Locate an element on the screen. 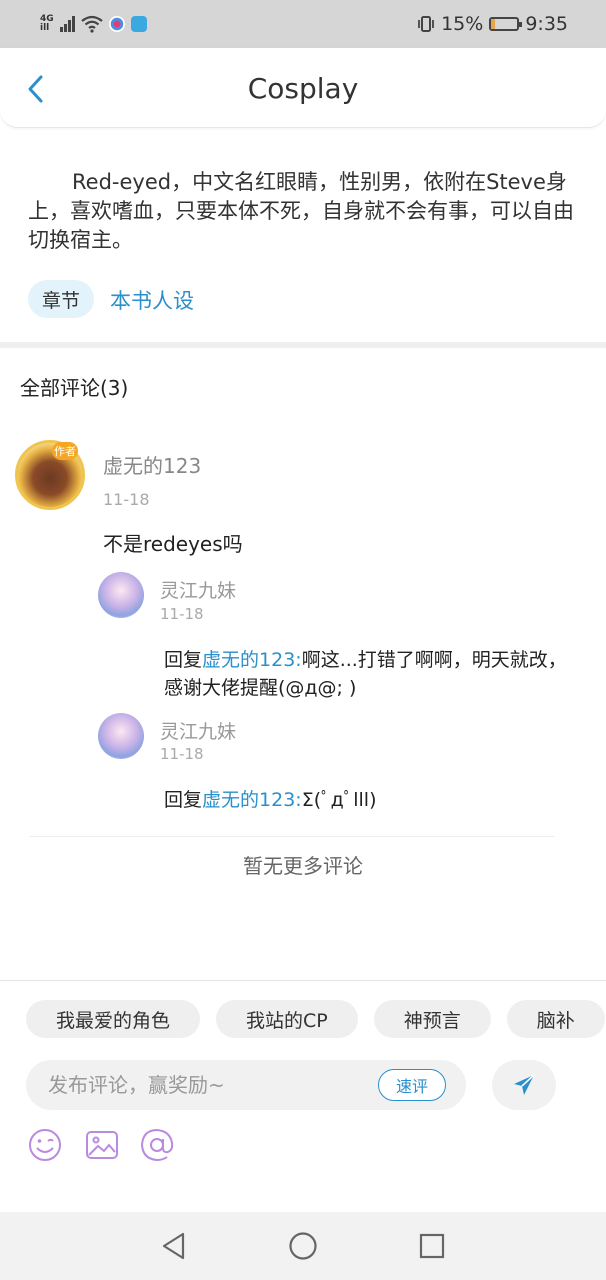 This screenshot has height=1280, width=606. clock: 9:35 is located at coordinates (546, 24).